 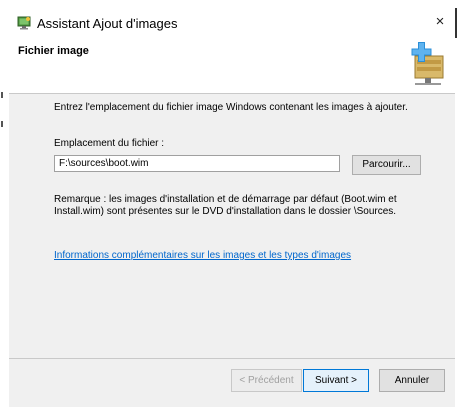 I want to click on wizard-header: Fichier image, so click(x=232, y=66).